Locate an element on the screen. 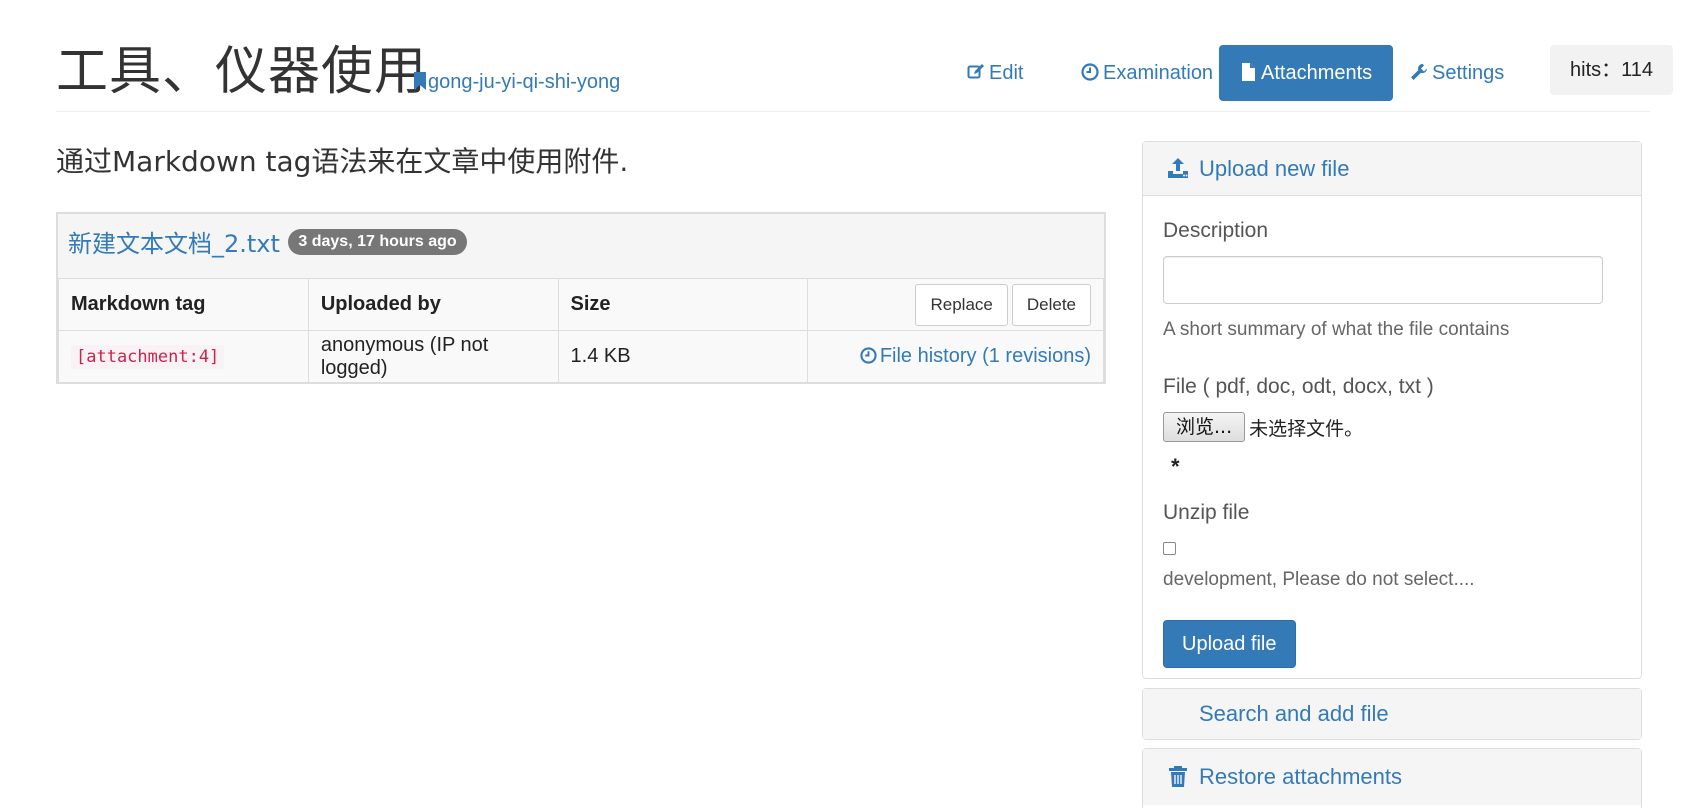 This screenshot has height=808, width=1686. upload-icon is located at coordinates (1178, 168).